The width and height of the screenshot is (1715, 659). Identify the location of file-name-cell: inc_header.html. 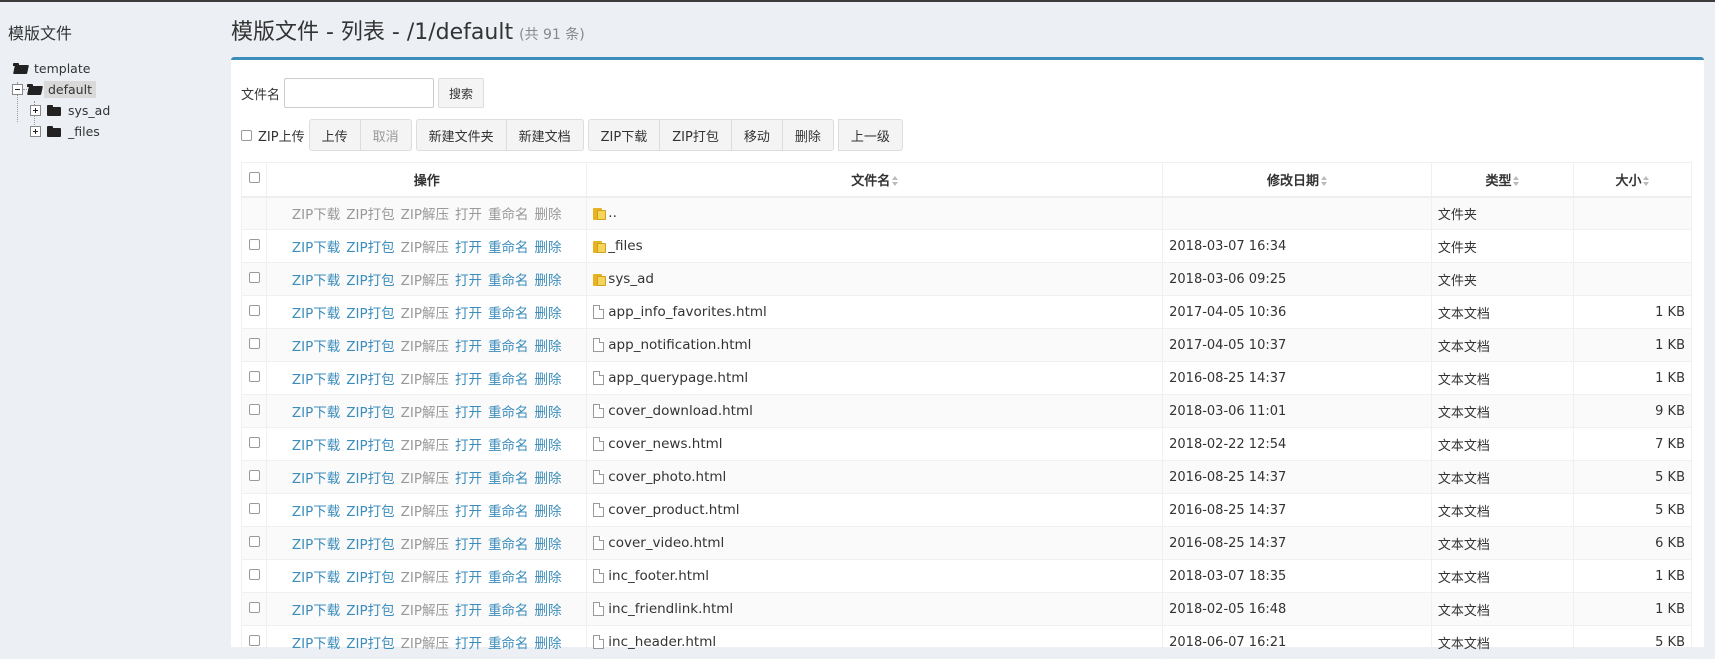
(875, 642).